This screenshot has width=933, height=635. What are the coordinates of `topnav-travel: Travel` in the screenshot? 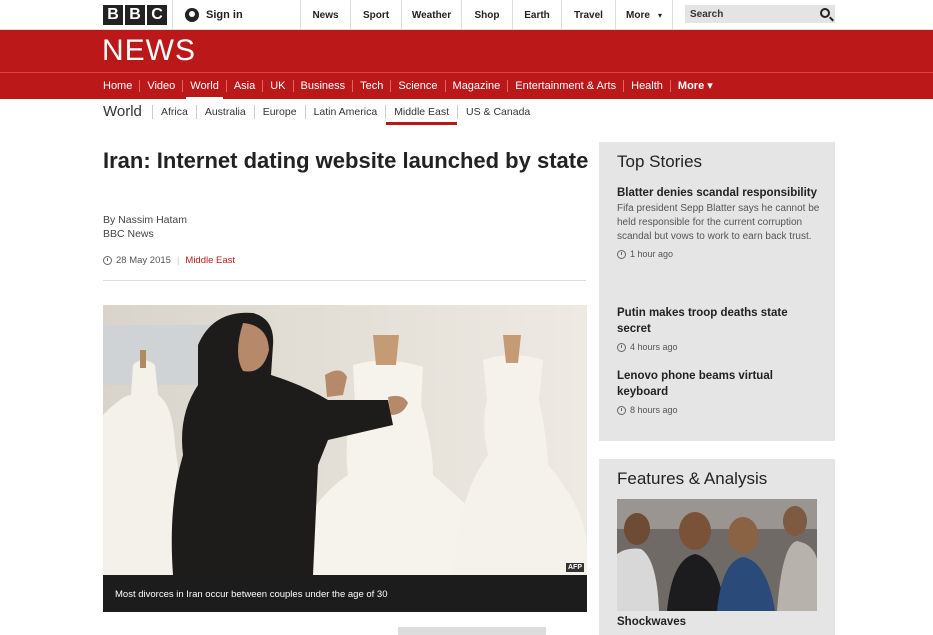 It's located at (588, 15).